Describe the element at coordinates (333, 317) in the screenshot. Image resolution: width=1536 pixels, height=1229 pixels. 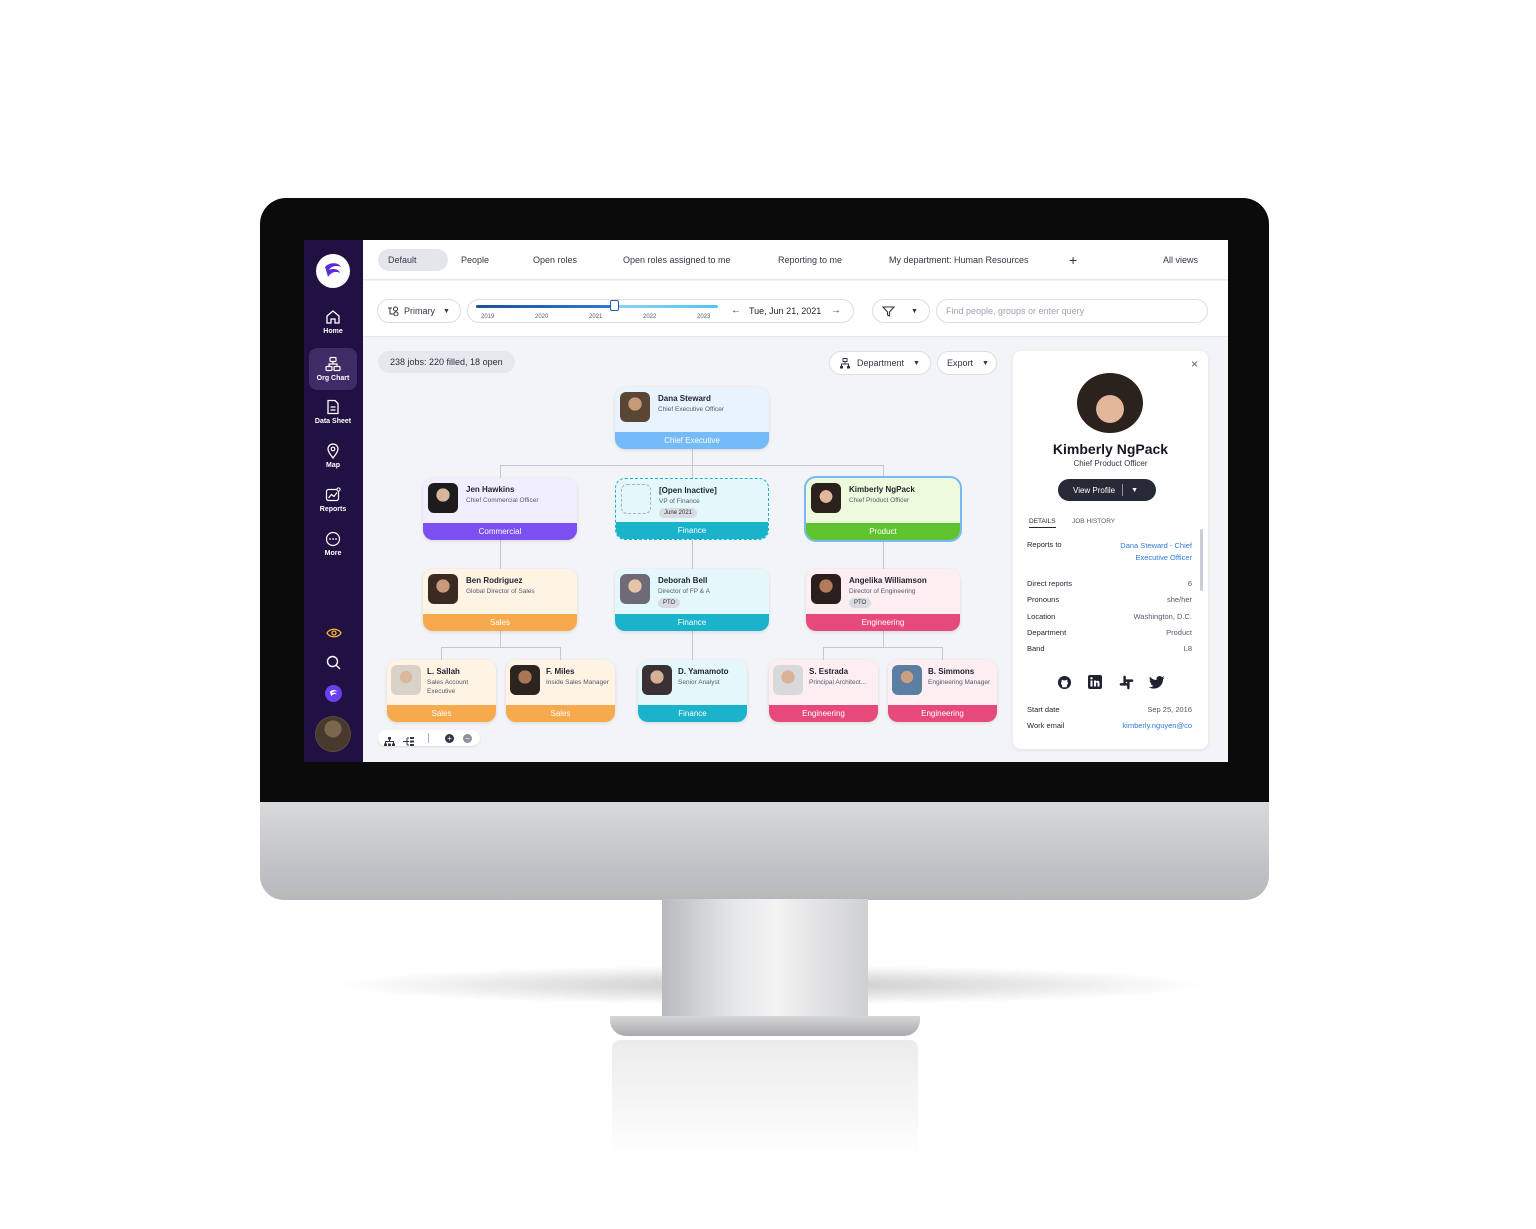
I see `home-icon` at that location.